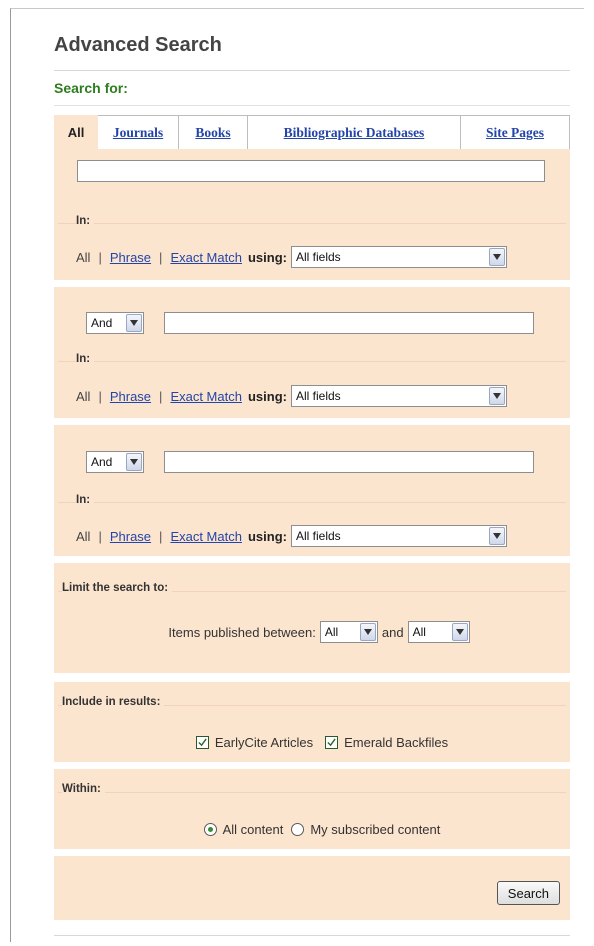  Describe the element at coordinates (117, 588) in the screenshot. I see `limit-label: Limit the search to:` at that location.